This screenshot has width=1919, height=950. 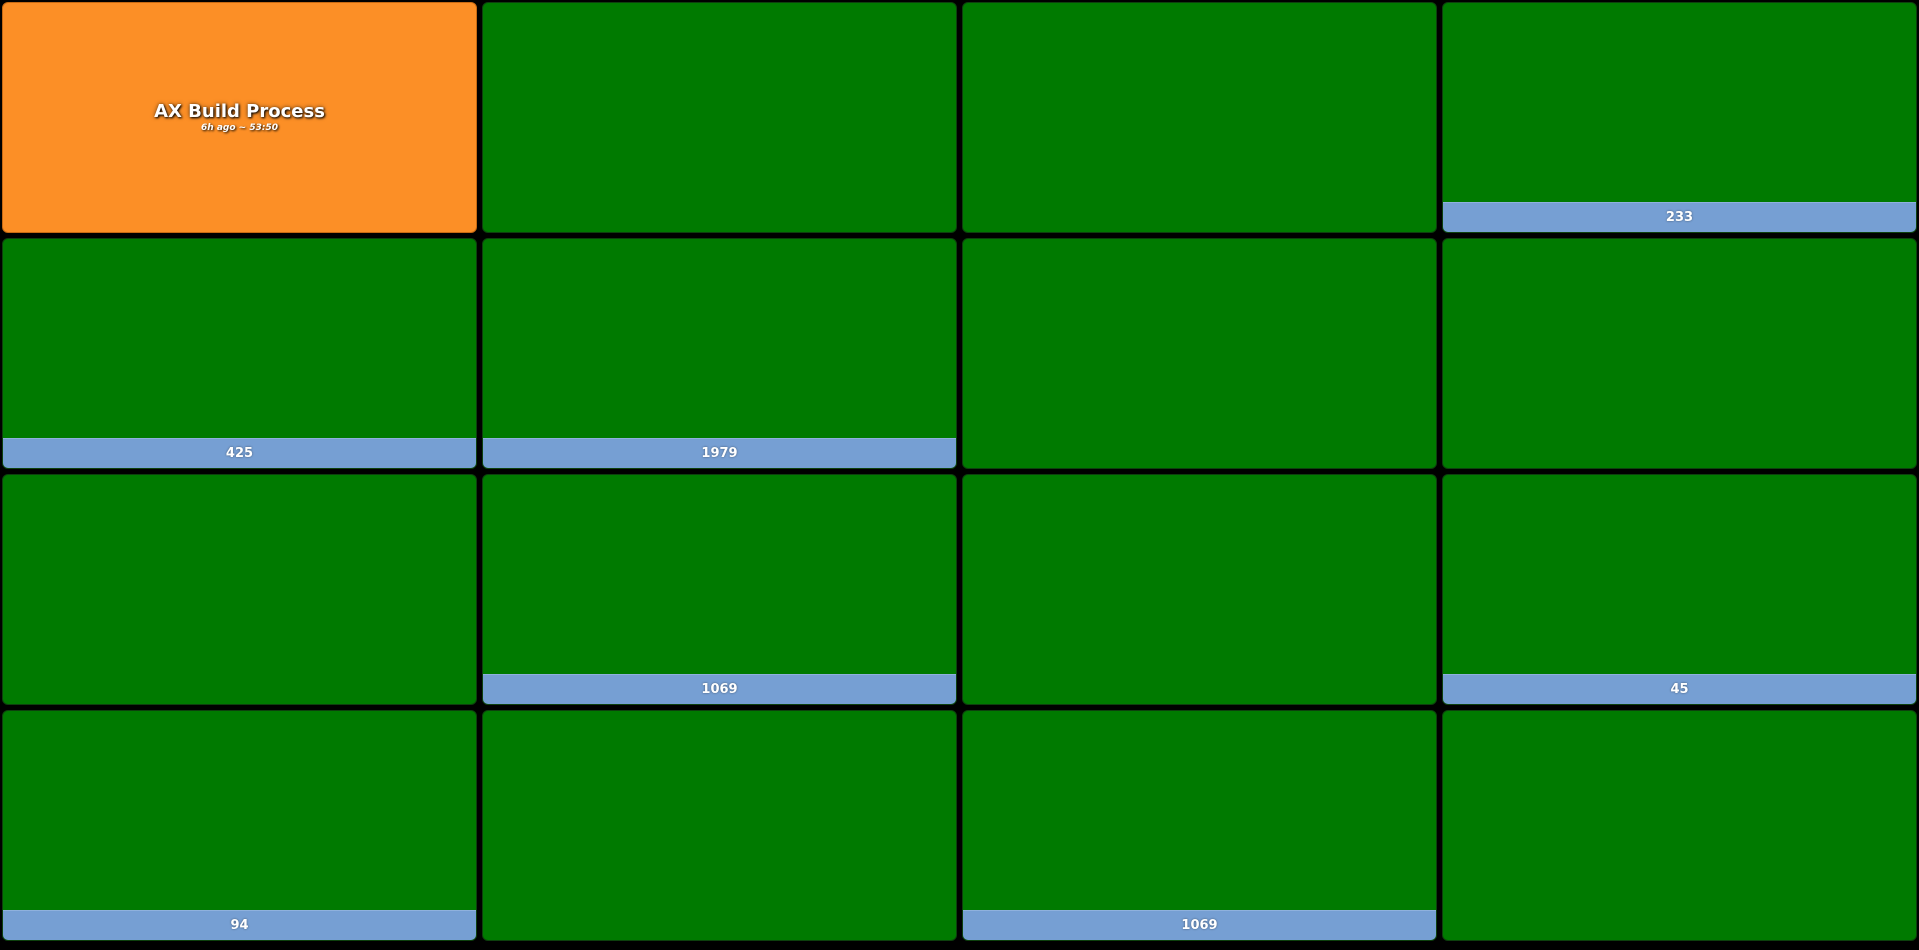 I want to click on build-tile: 45, so click(x=1679, y=589).